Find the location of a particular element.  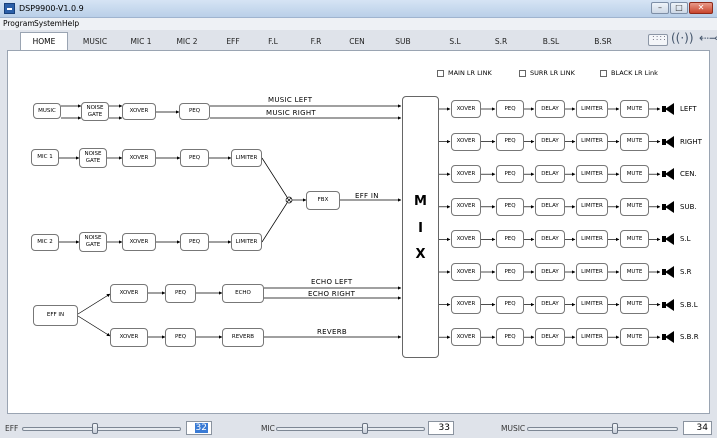

output-cen-mute-block: MUTE is located at coordinates (634, 174).